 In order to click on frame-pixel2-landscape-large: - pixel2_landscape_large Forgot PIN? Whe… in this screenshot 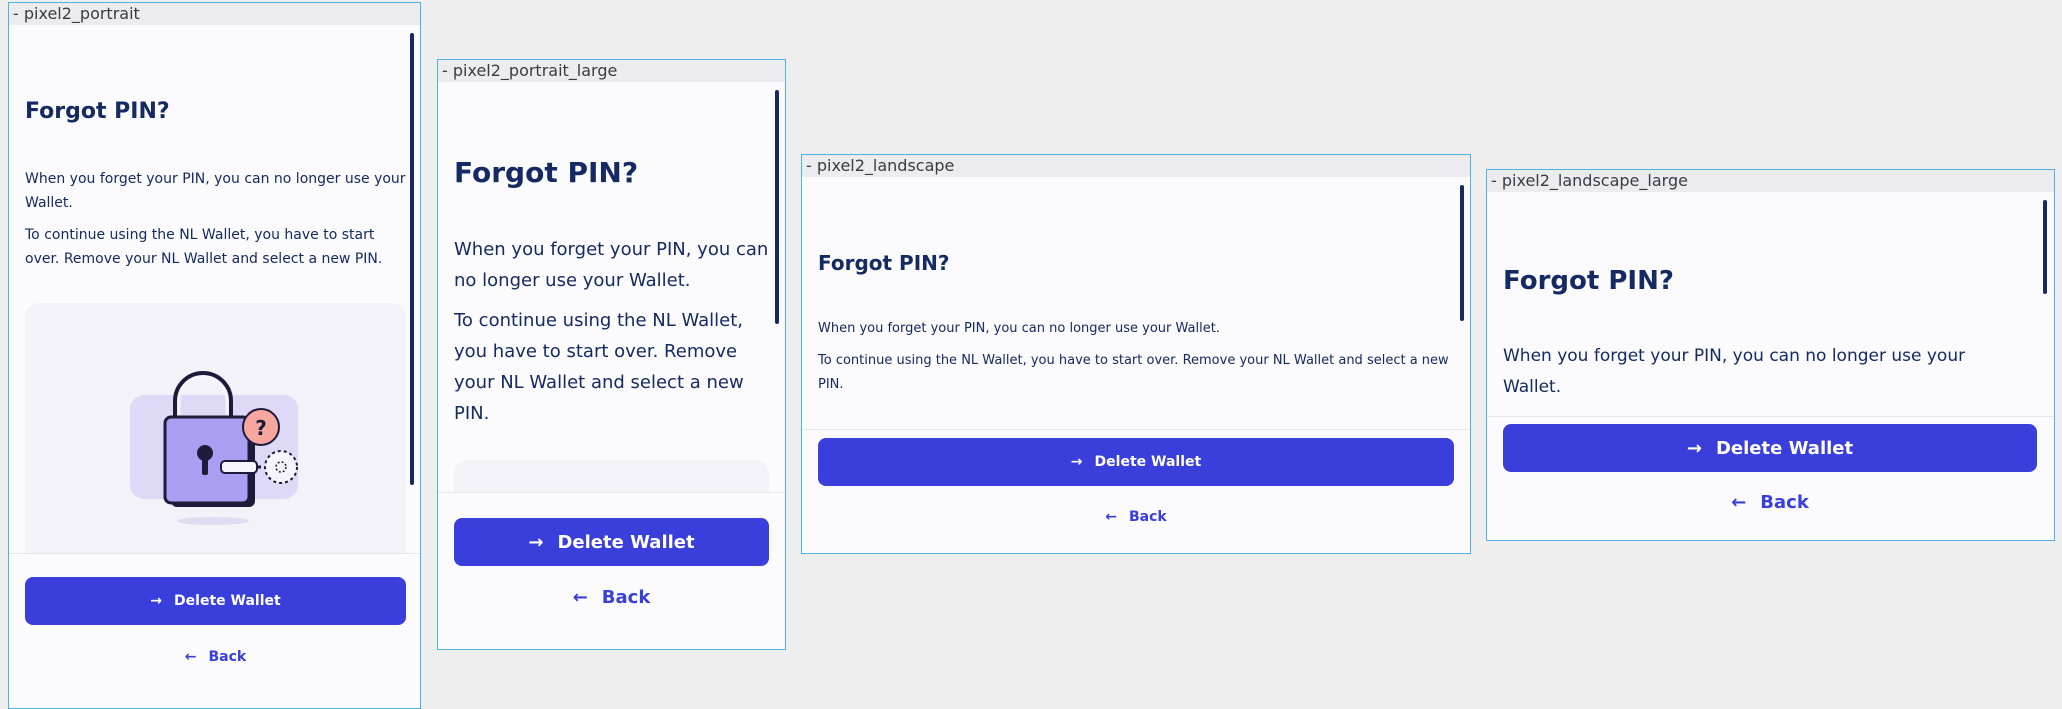, I will do `click(1770, 355)`.